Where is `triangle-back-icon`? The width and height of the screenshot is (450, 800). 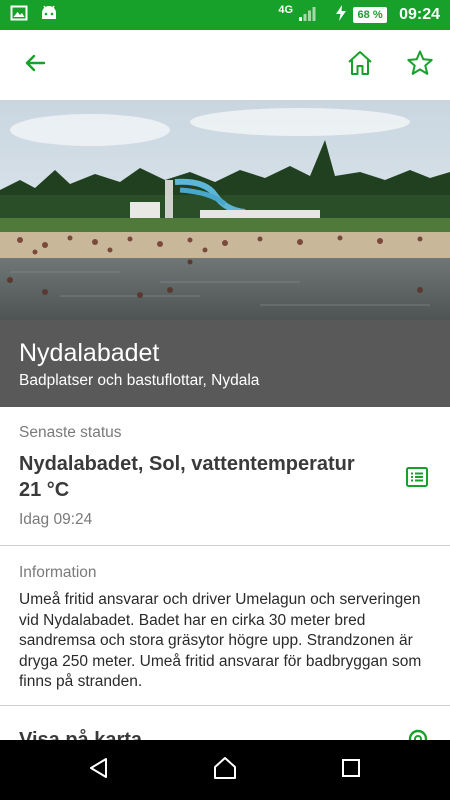
triangle-back-icon is located at coordinates (99, 770).